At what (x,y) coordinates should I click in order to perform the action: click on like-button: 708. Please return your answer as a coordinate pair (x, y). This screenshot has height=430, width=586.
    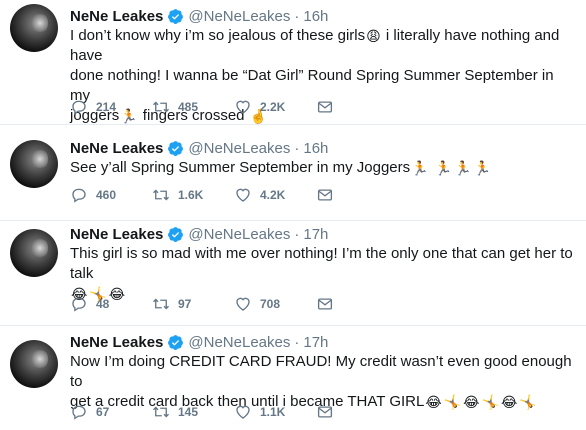
    Looking at the image, I should click on (275, 304).